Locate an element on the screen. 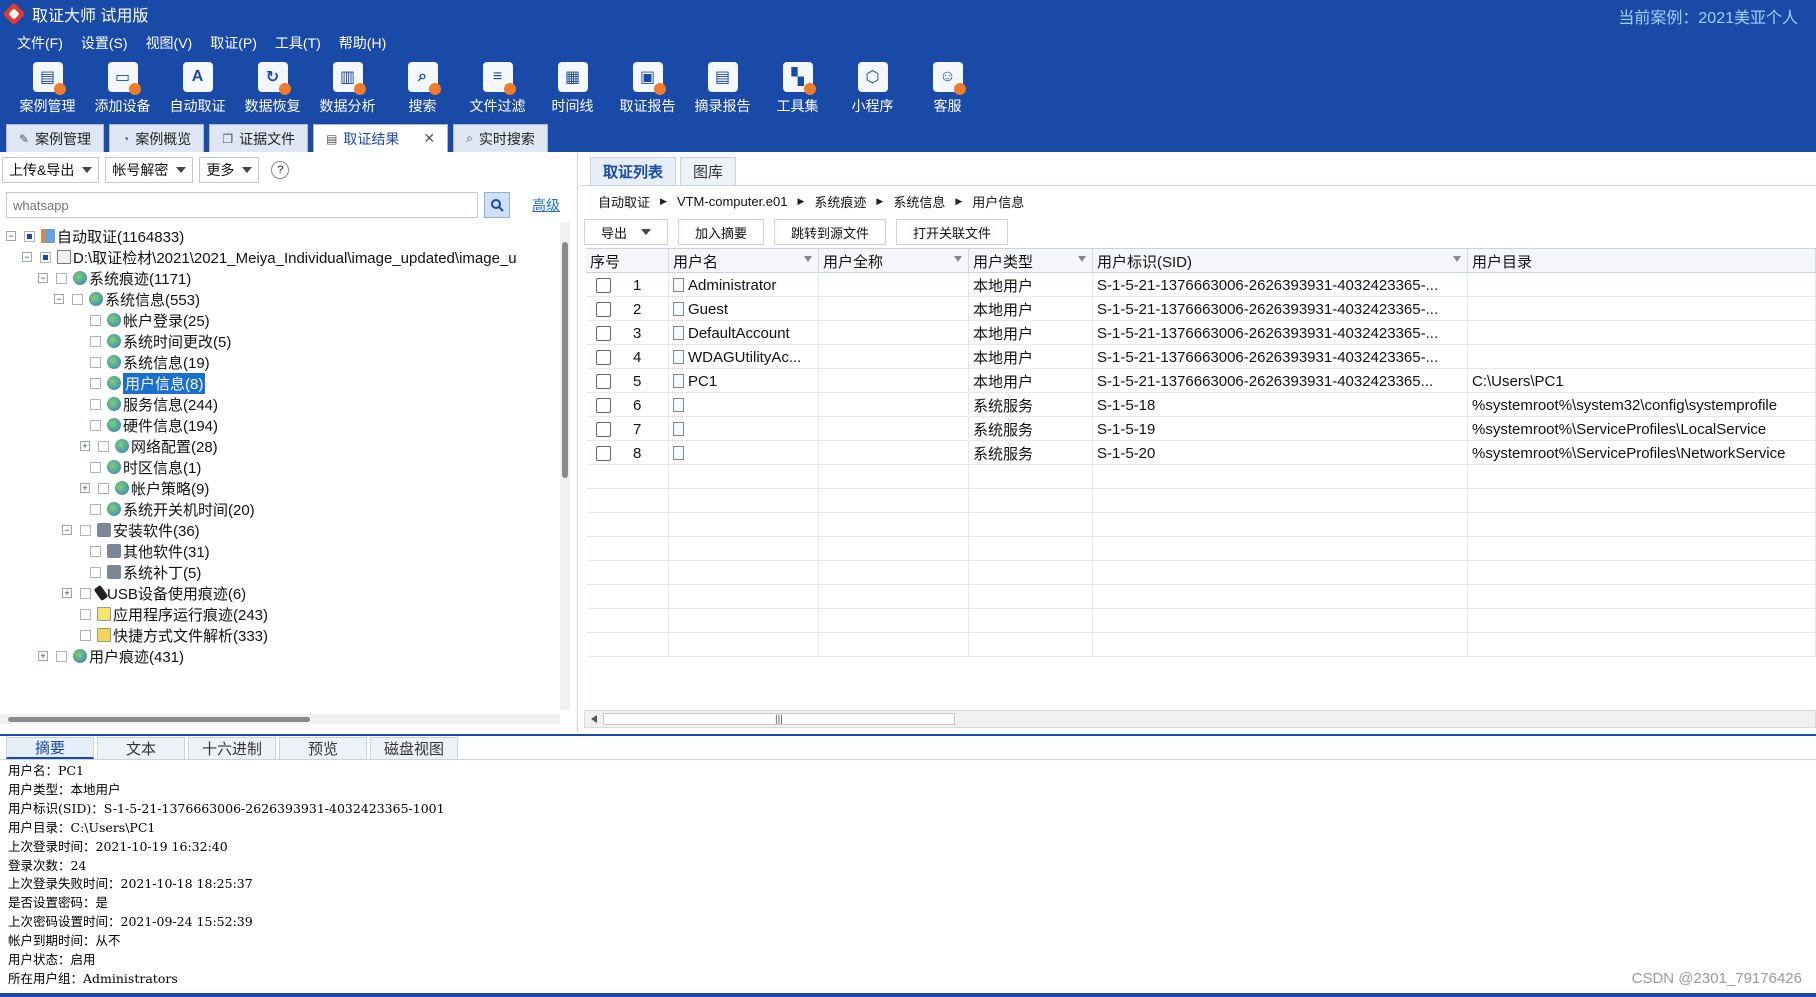 This screenshot has width=1816, height=997. jump-to-source-button: 跳转到源文件 is located at coordinates (830, 232).